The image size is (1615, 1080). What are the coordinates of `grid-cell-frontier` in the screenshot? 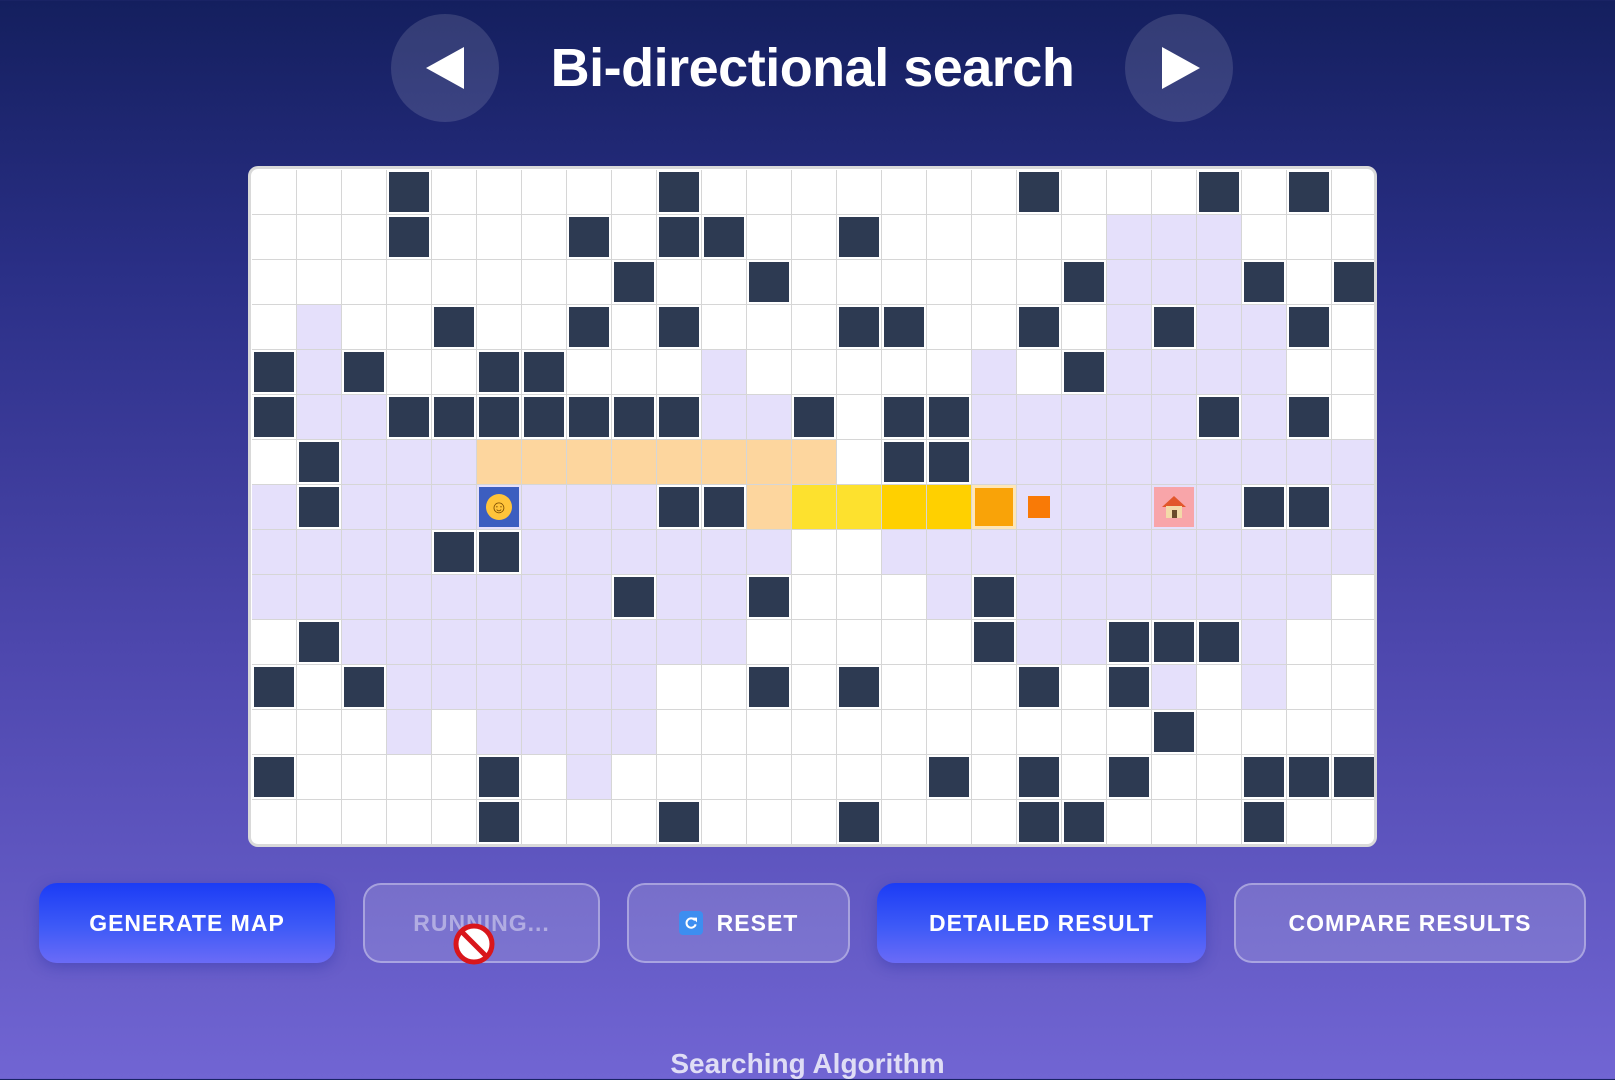 It's located at (994, 507).